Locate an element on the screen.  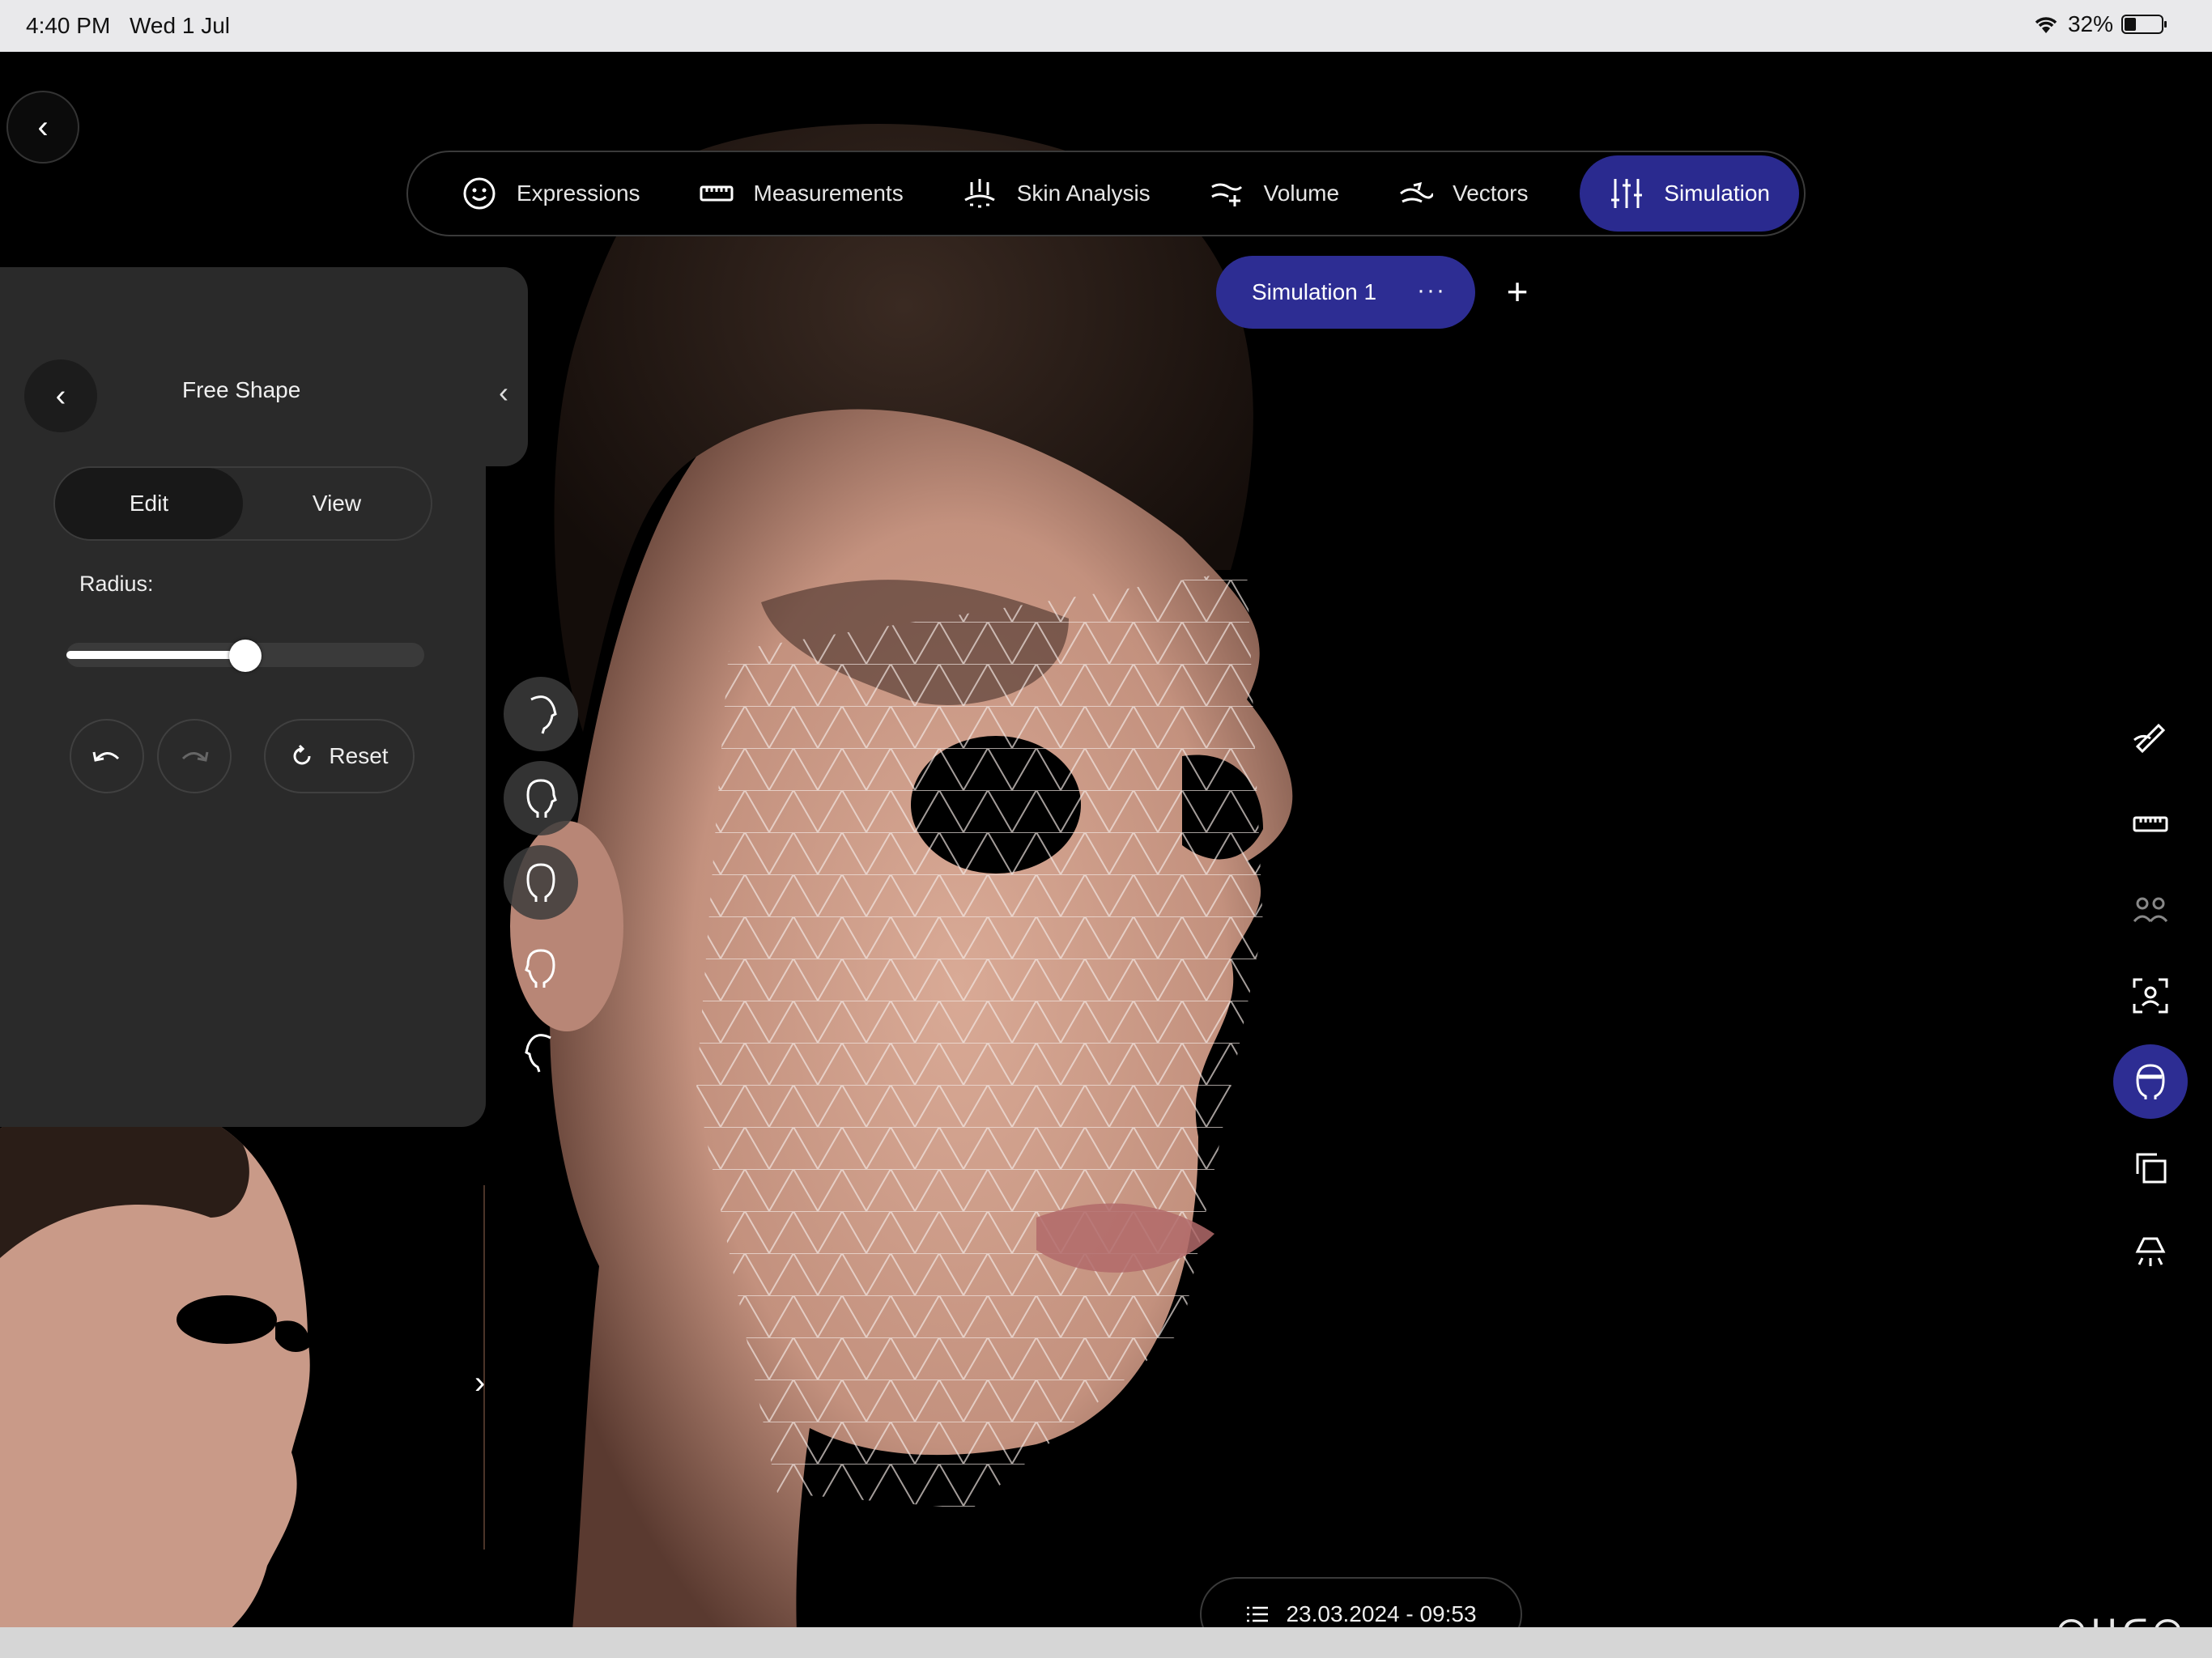
tool-focus-button is located at coordinates (2150, 996).